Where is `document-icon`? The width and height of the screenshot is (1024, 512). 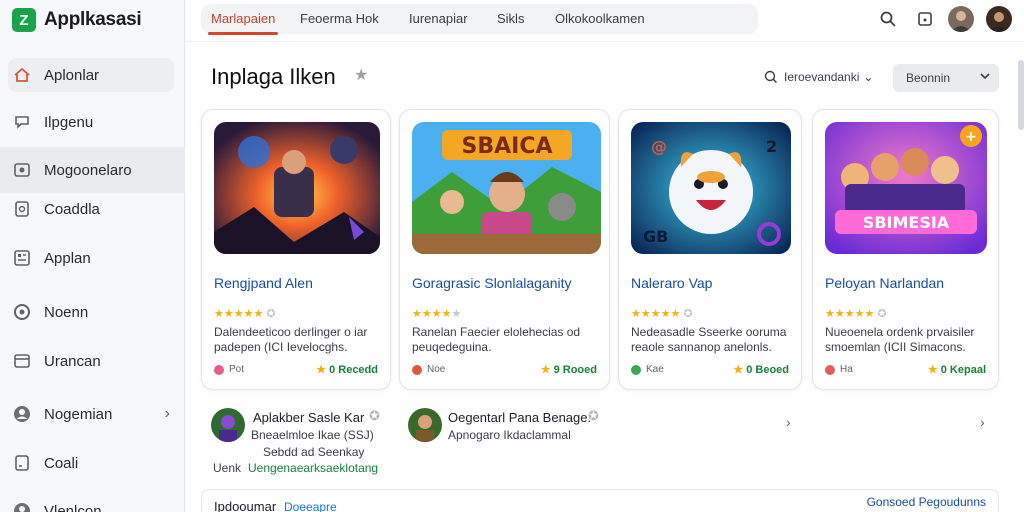 document-icon is located at coordinates (22, 209).